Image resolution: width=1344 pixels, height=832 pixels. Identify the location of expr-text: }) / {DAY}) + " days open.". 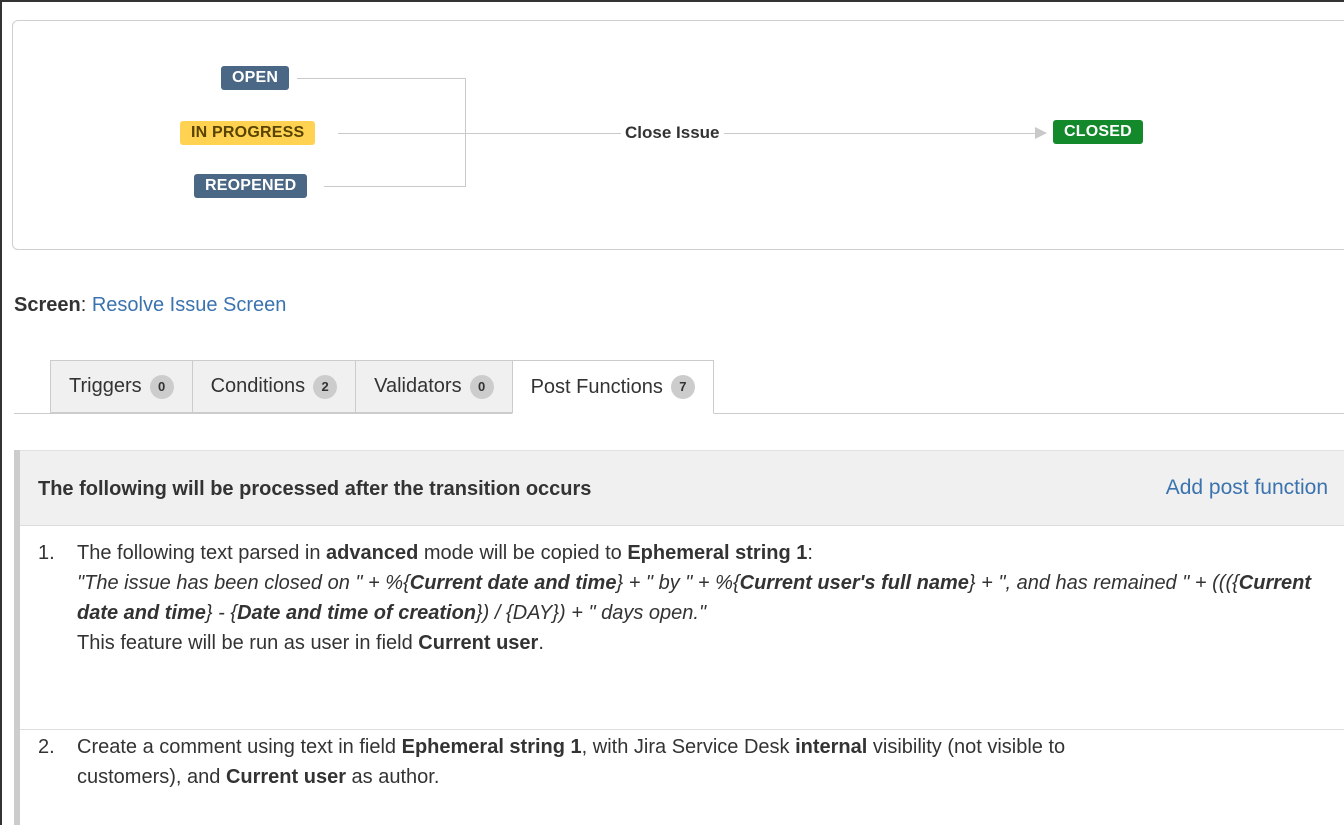
(591, 613).